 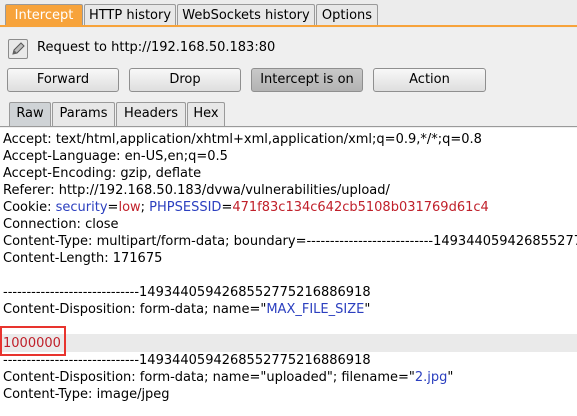 I want to click on cookie-prefix: Cookie:, so click(x=29, y=207).